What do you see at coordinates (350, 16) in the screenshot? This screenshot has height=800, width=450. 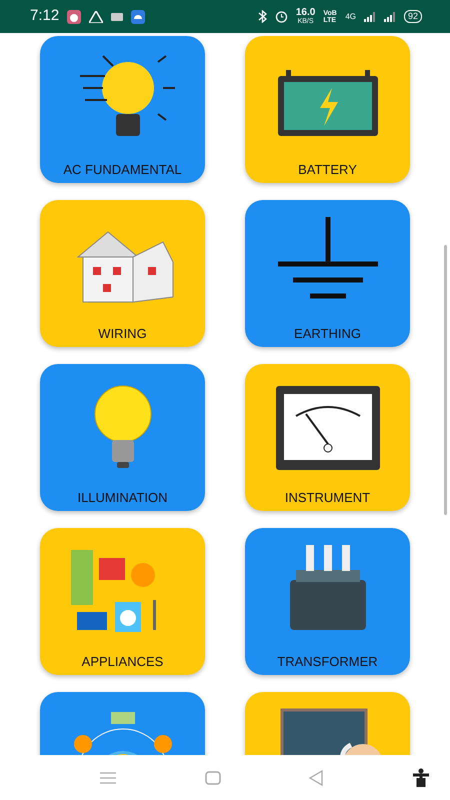 I see `network-type: 4G` at bounding box center [350, 16].